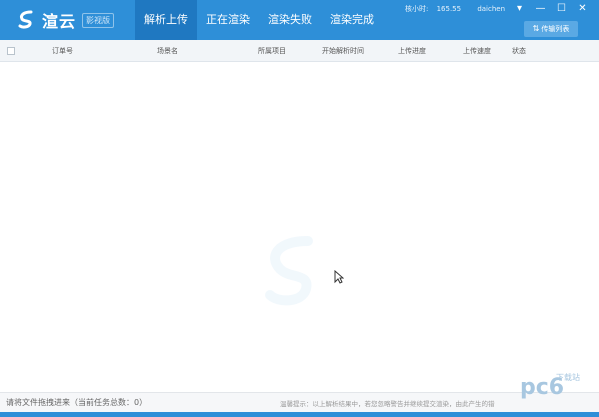  I want to click on column-scene-name: 场景名, so click(167, 51).